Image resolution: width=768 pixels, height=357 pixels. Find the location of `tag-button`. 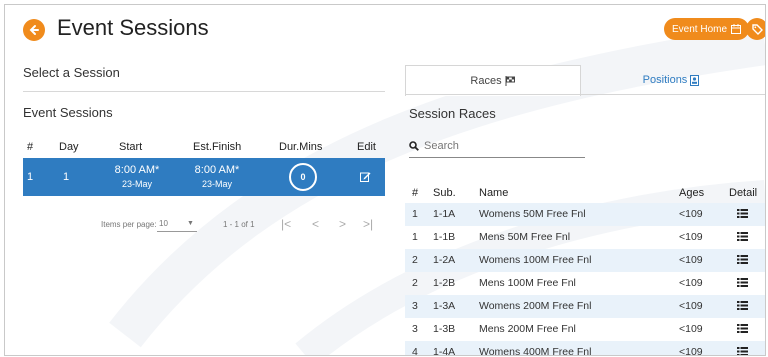

tag-button is located at coordinates (755, 29).